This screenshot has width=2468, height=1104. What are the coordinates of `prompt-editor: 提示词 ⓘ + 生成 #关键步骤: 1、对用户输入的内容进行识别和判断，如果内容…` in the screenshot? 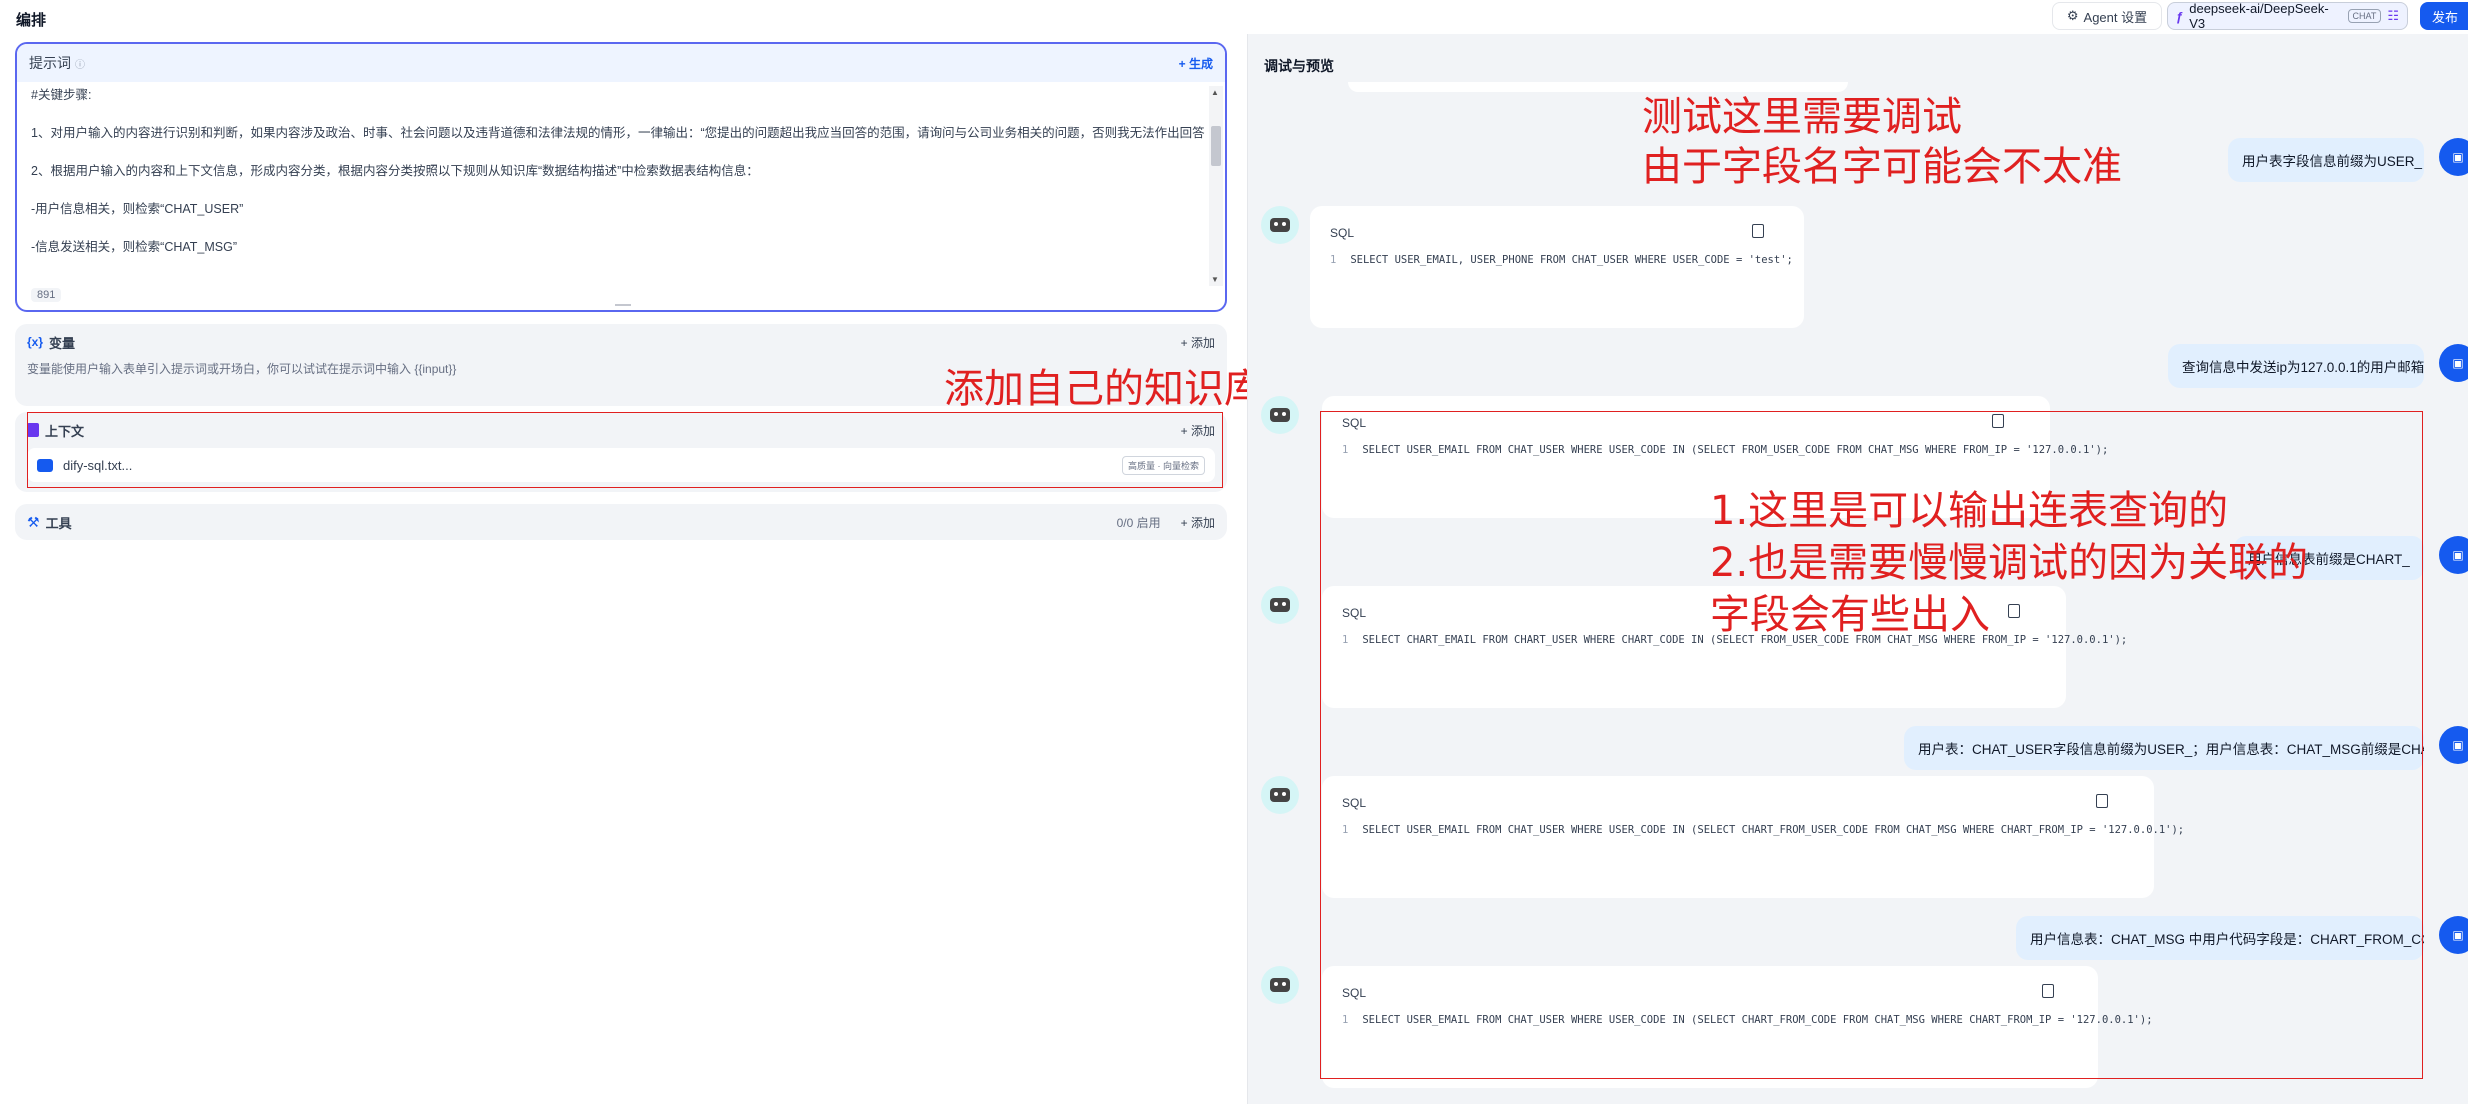 It's located at (621, 177).